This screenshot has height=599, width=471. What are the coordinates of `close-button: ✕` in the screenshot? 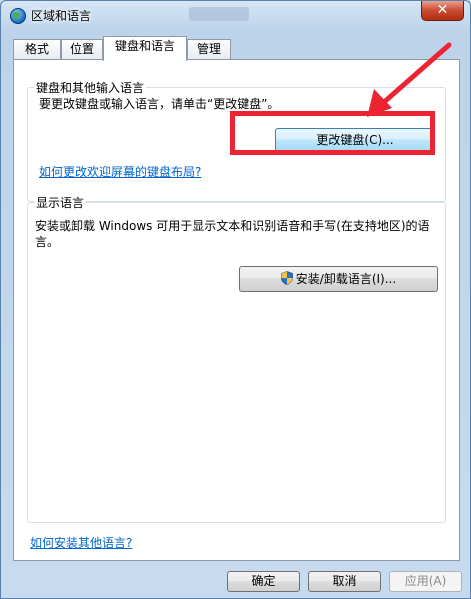 It's located at (442, 11).